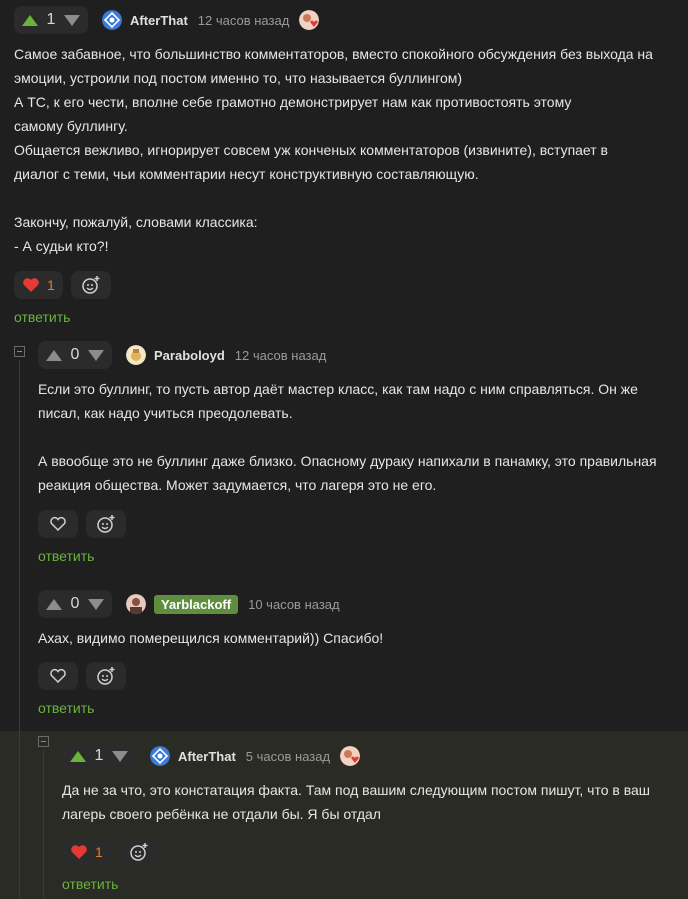 Image resolution: width=688 pixels, height=899 pixels. What do you see at coordinates (196, 604) in the screenshot?
I see `author-nickname: Yarblackoff` at bounding box center [196, 604].